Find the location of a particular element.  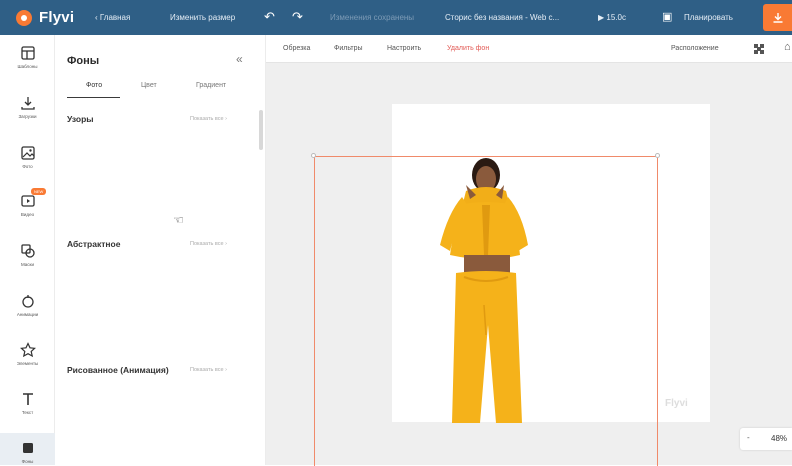

rail-label: Маски is located at coordinates (27, 264).